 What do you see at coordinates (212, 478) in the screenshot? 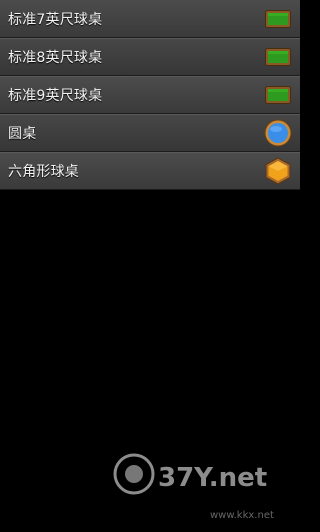
I see `watermark-logo-text: 37Y.net` at bounding box center [212, 478].